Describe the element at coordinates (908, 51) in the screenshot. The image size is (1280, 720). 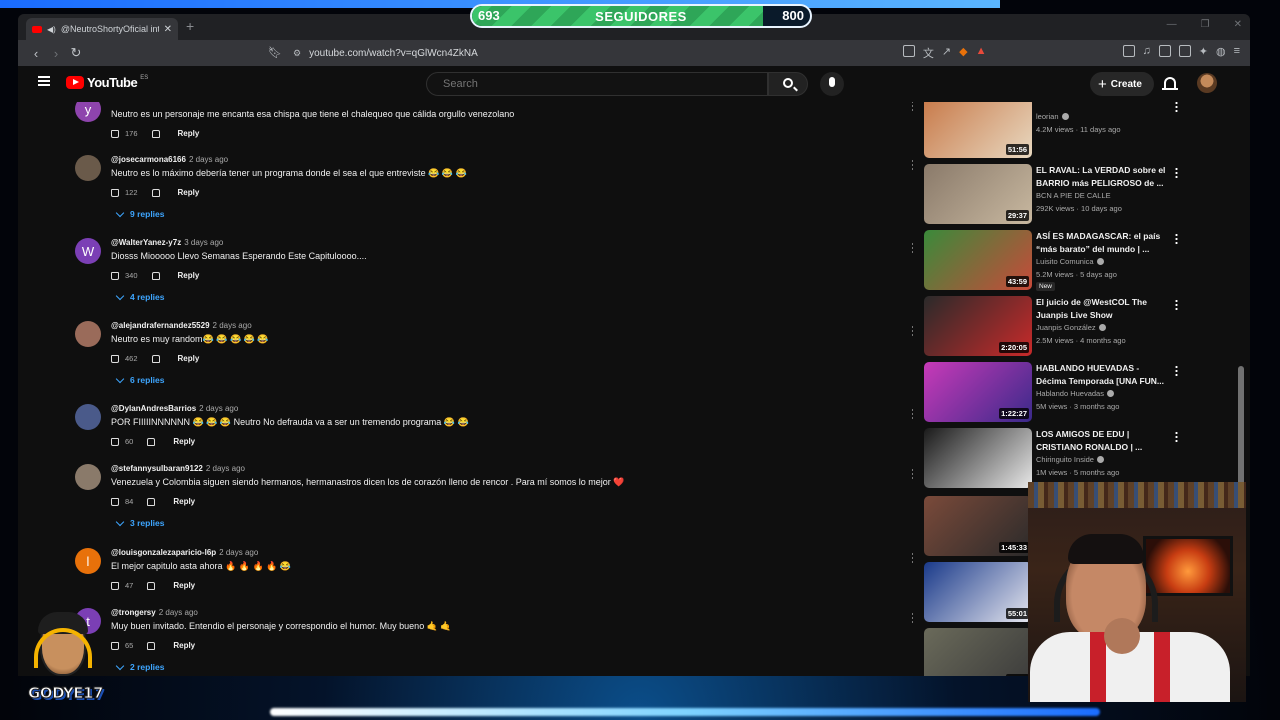
I see `cast-icon` at that location.